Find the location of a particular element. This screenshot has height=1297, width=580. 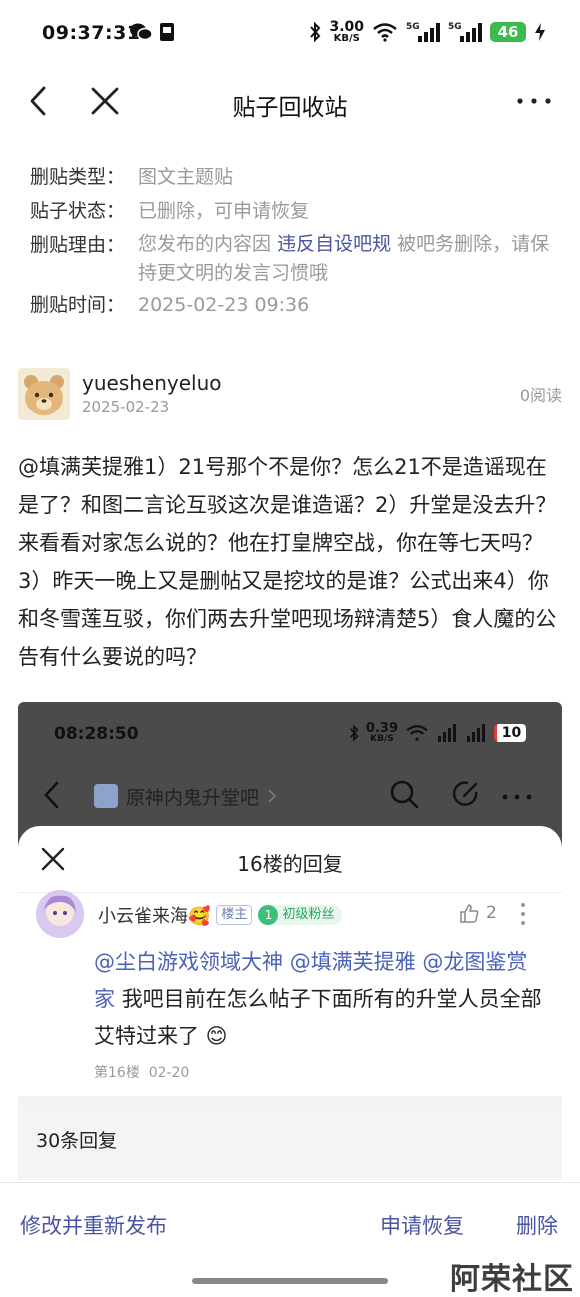

embedded-time: 08:28:50 is located at coordinates (96, 734).